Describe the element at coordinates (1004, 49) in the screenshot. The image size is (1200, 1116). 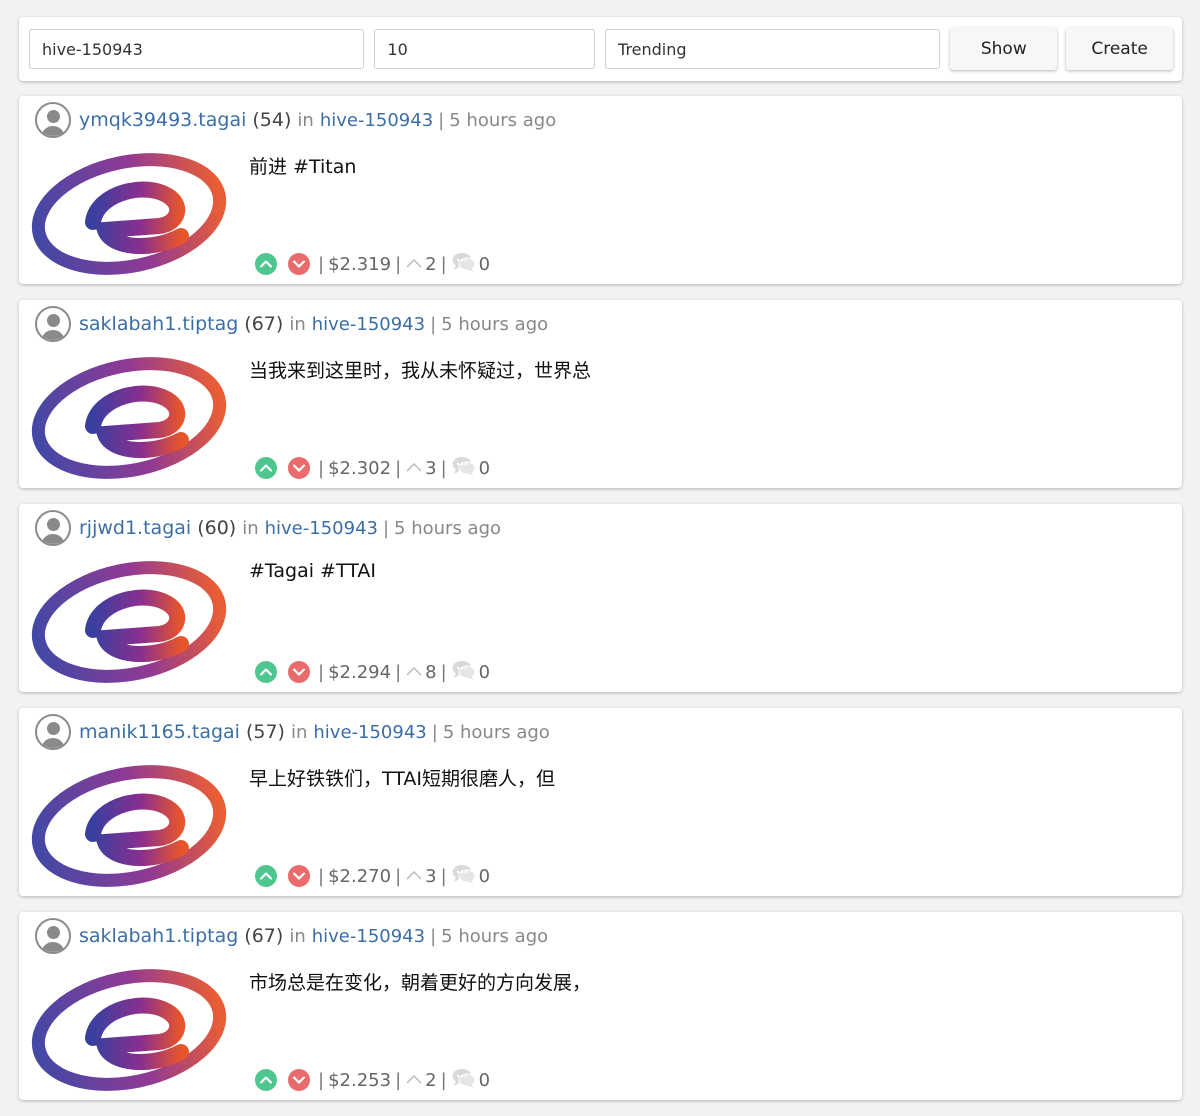
I see `show-button: Show` at that location.